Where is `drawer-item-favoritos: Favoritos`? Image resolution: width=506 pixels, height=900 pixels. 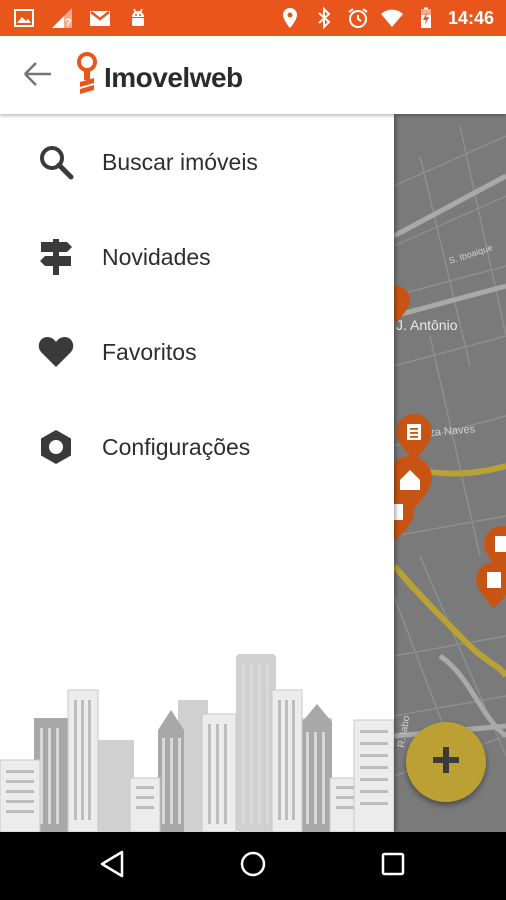 drawer-item-favoritos: Favoritos is located at coordinates (197, 352).